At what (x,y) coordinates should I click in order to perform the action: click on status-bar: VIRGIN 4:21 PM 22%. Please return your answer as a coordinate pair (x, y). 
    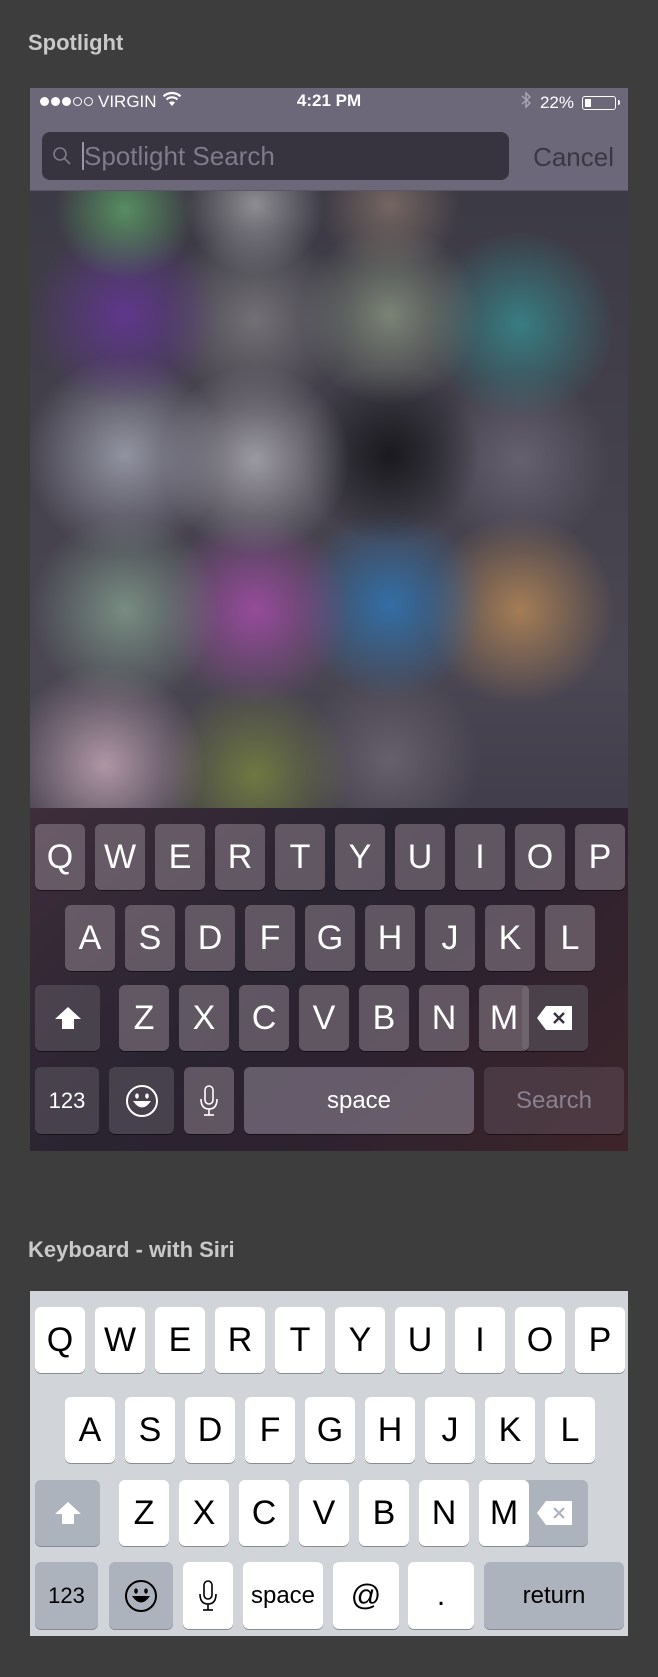
    Looking at the image, I should click on (329, 101).